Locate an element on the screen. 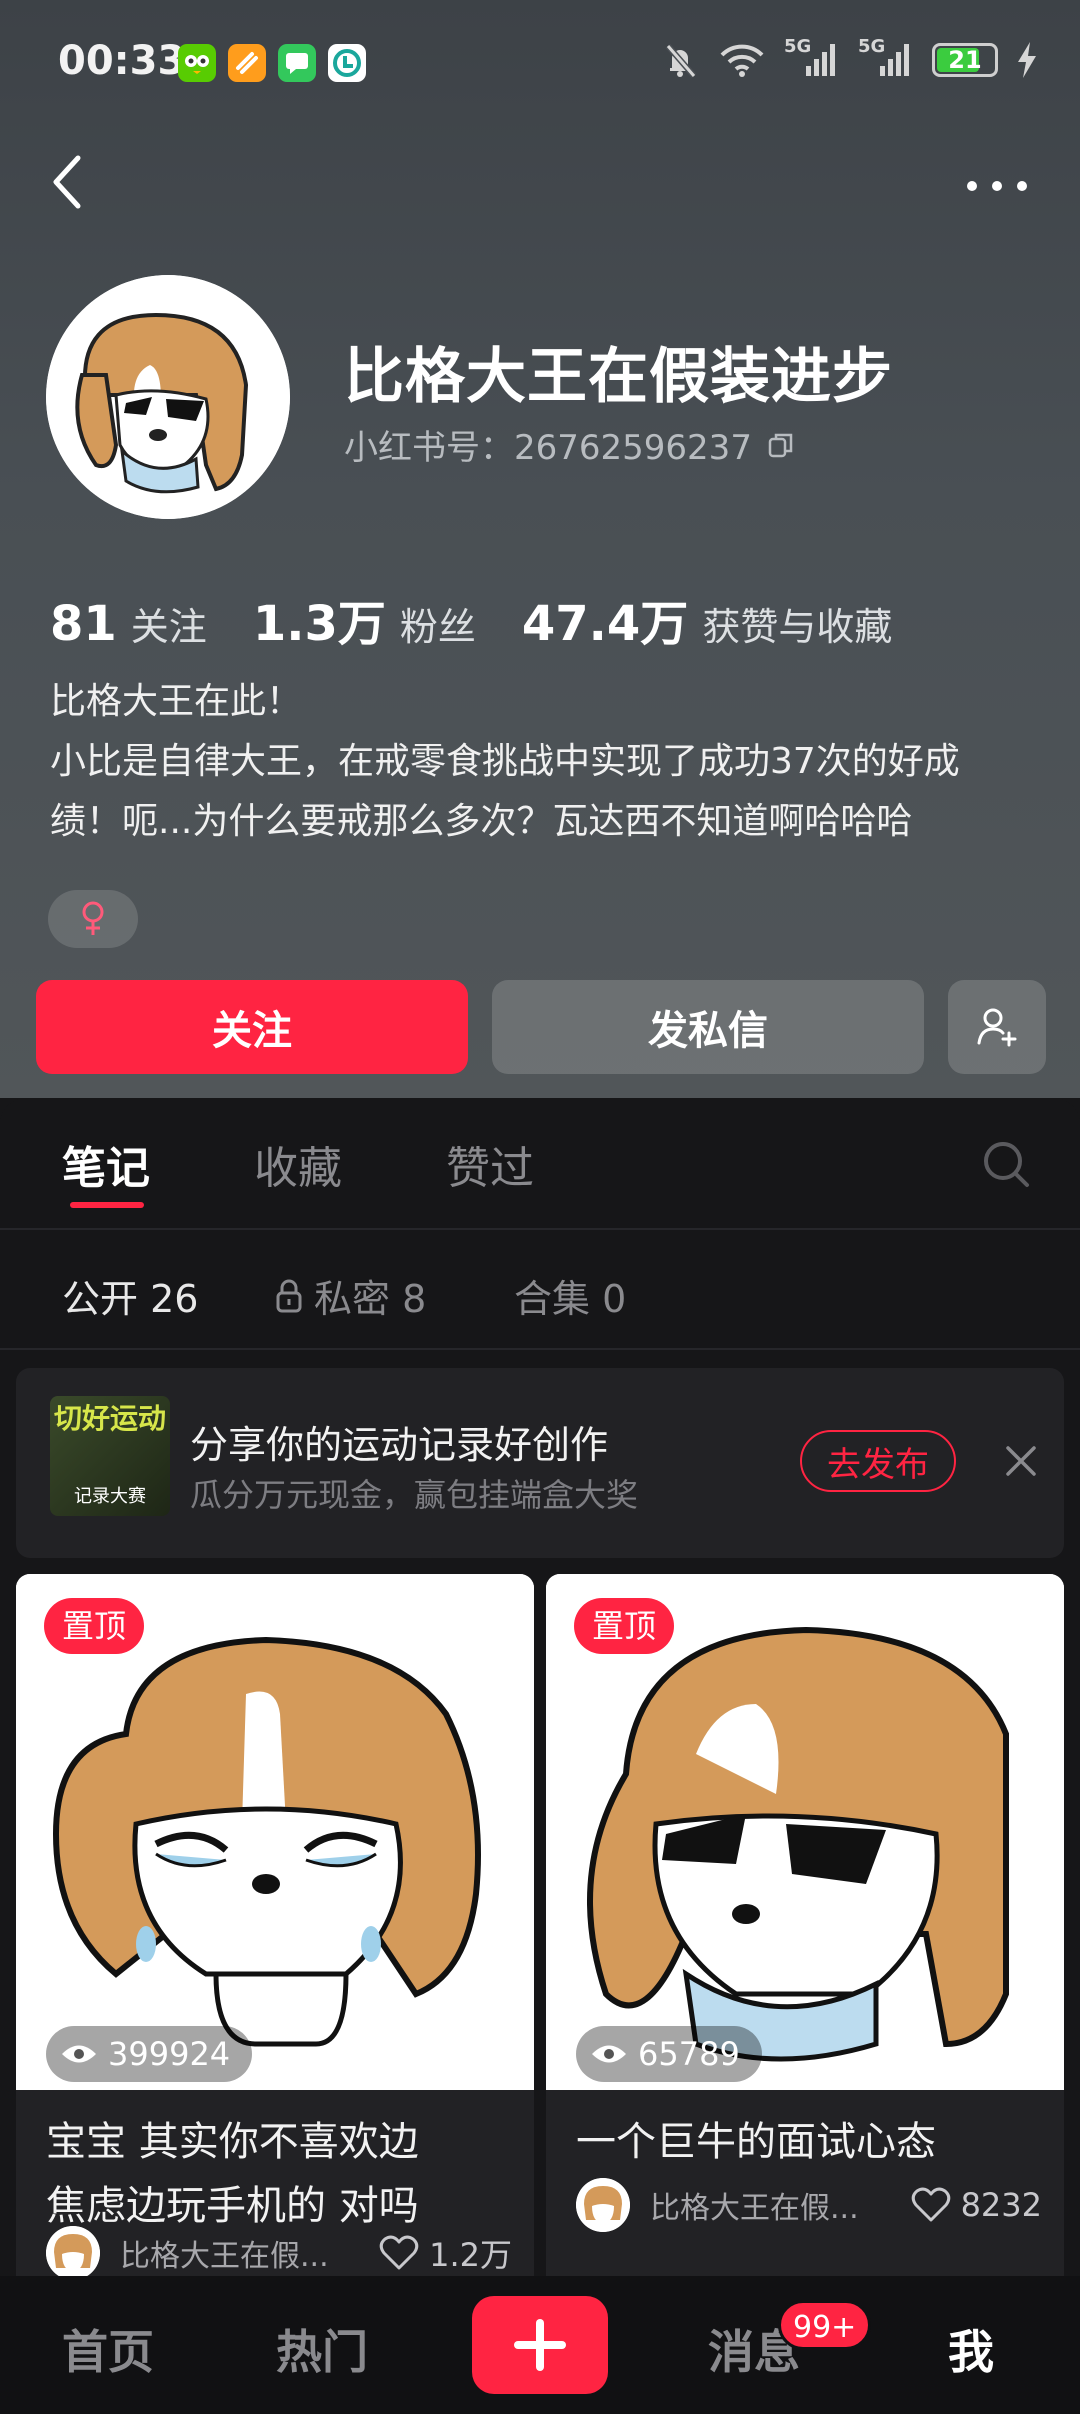 This screenshot has height=2414, width=1080. female-icon is located at coordinates (93, 918).